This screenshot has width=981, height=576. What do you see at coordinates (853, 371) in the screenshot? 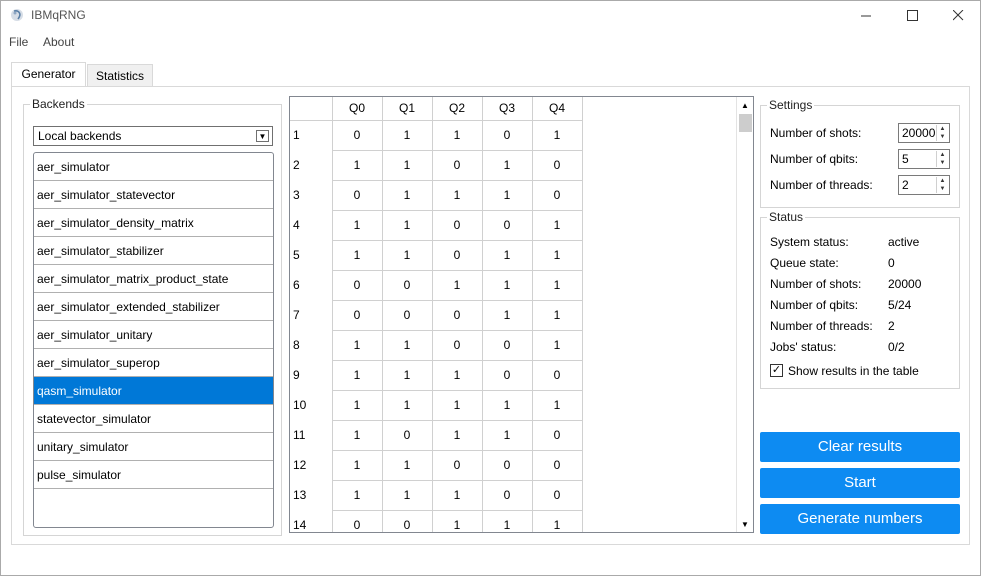
I see `show-results-label: Show results in the table` at bounding box center [853, 371].